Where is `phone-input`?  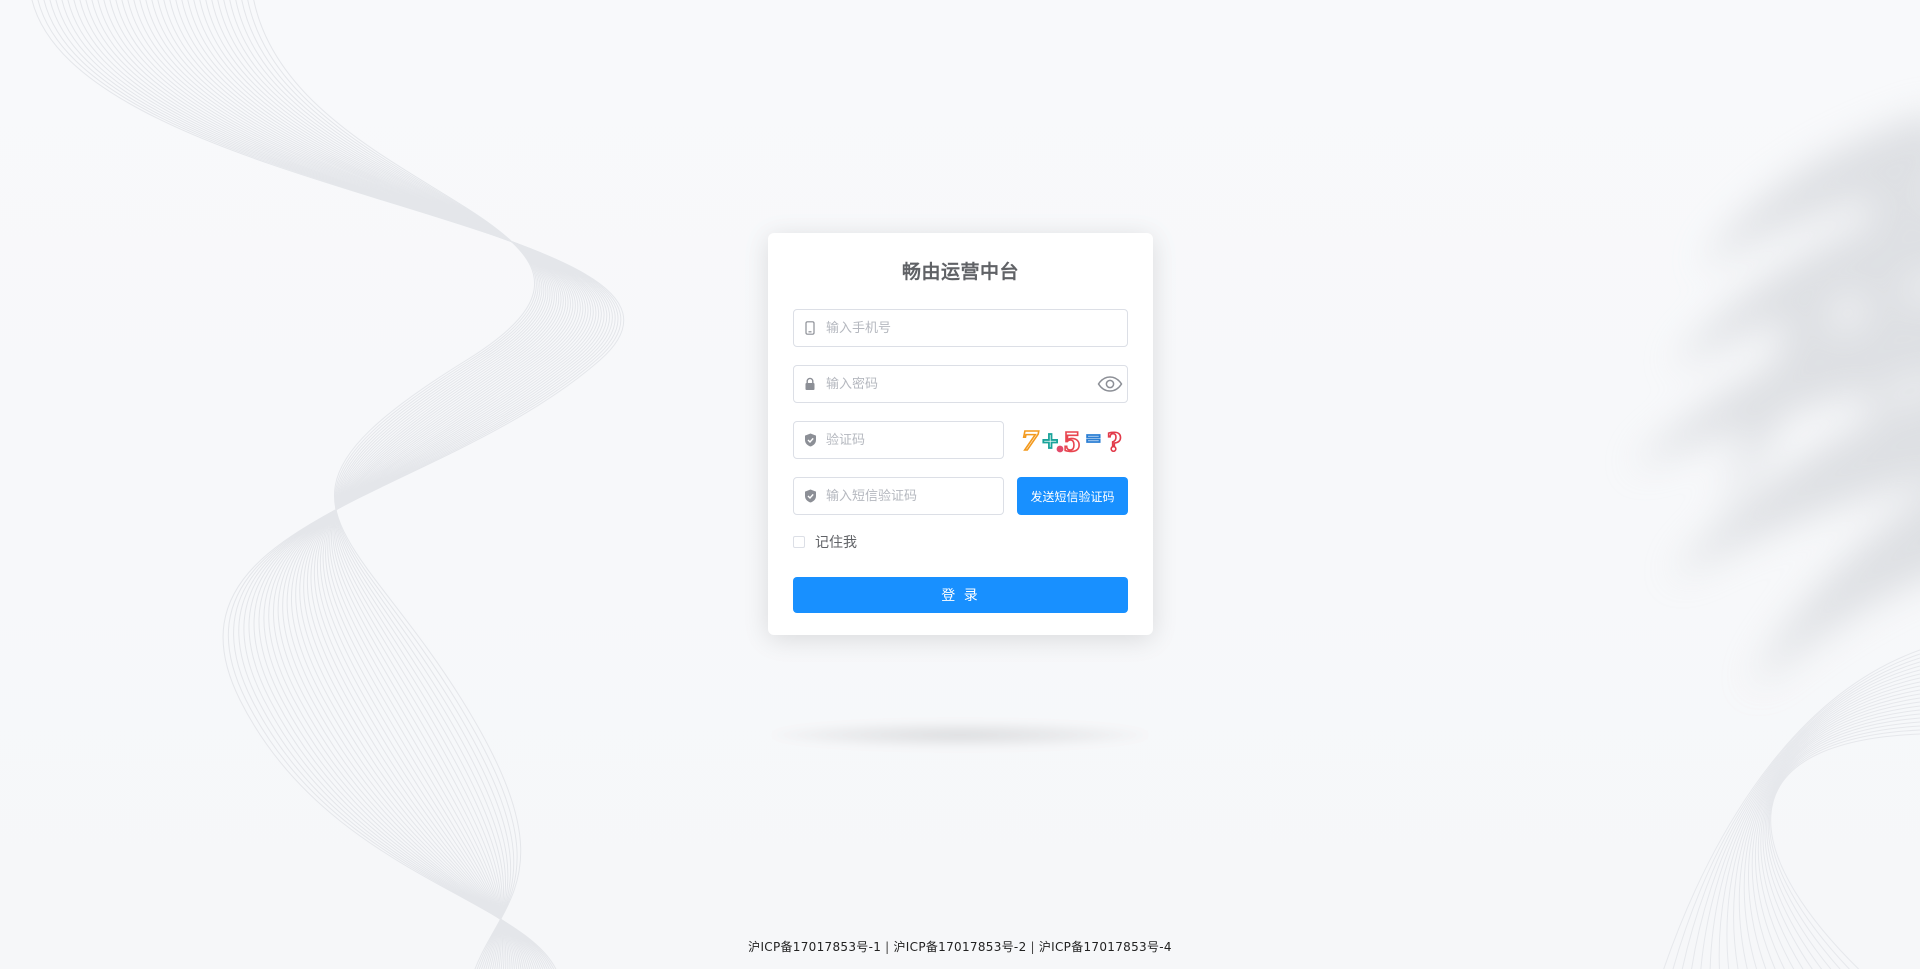
phone-input is located at coordinates (975, 328).